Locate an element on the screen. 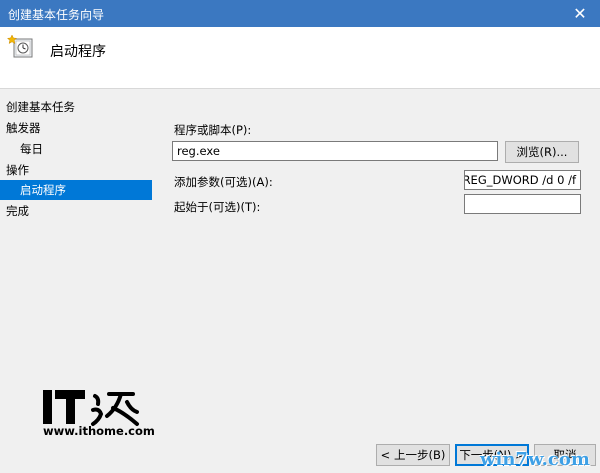 The width and height of the screenshot is (600, 473). step-create-basic-task: 创建基本任务 is located at coordinates (40, 107).